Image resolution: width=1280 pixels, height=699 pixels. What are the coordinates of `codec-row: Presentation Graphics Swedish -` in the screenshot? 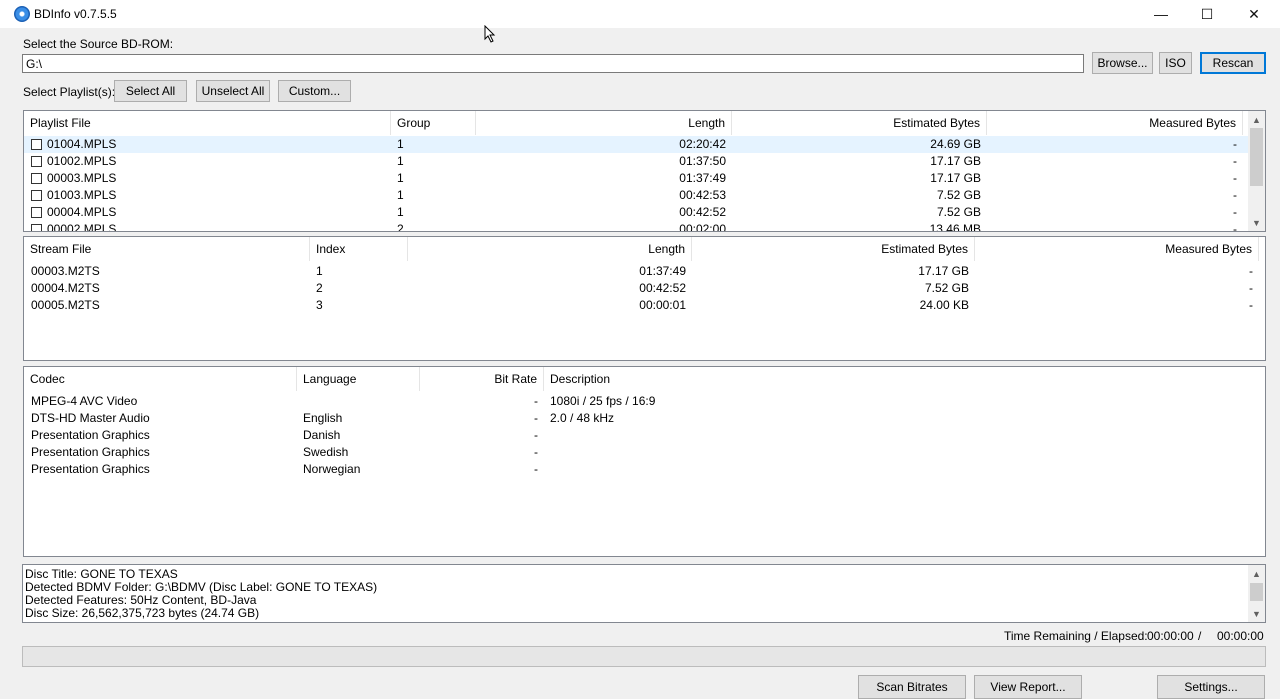 It's located at (644, 452).